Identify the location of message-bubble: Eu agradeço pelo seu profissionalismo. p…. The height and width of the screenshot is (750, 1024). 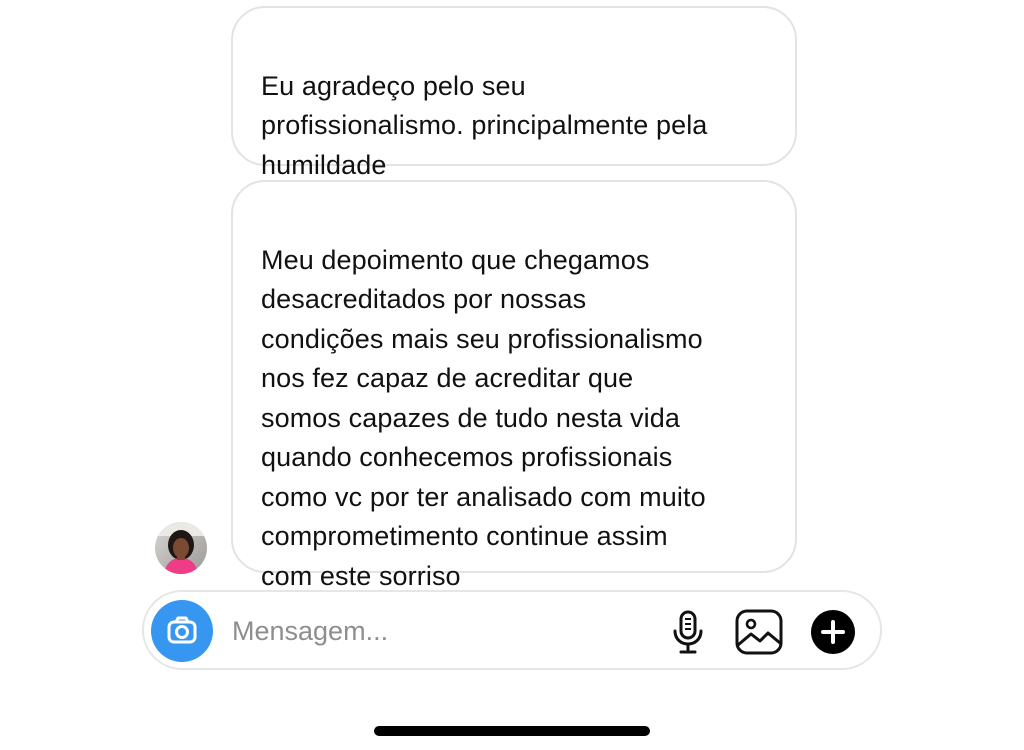
(514, 93).